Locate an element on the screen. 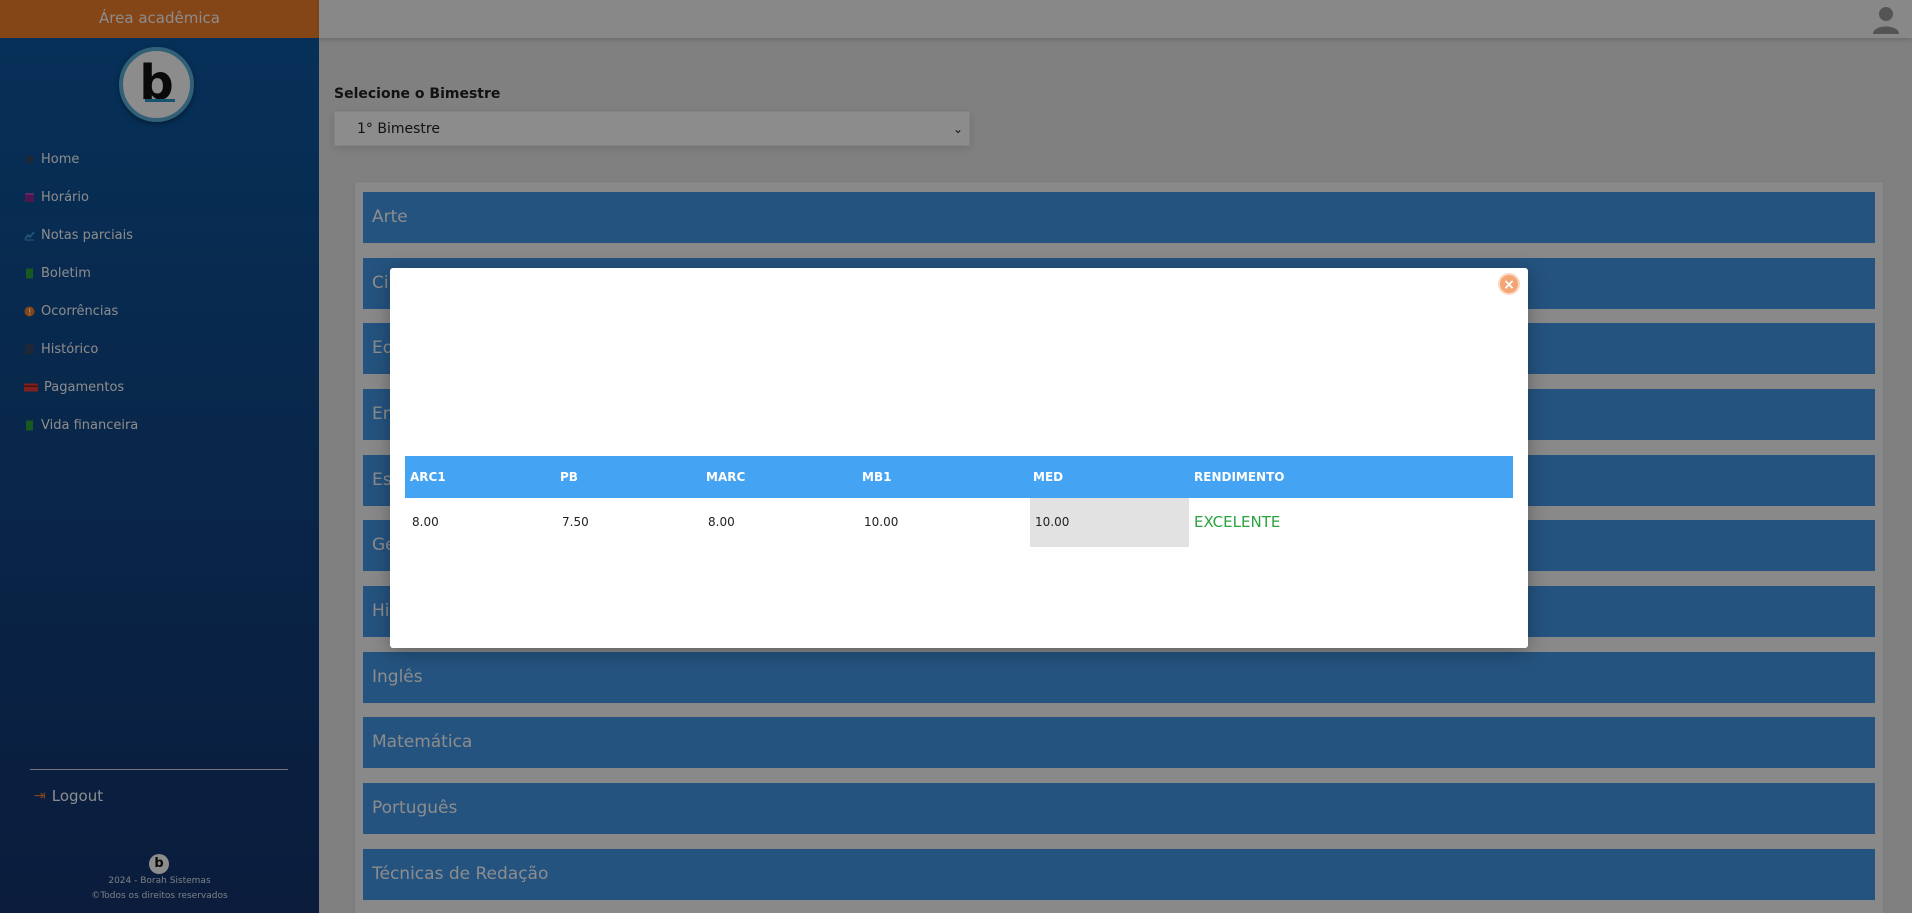 This screenshot has height=913, width=1912. table-cell-med: 10.00 is located at coordinates (1109, 522).